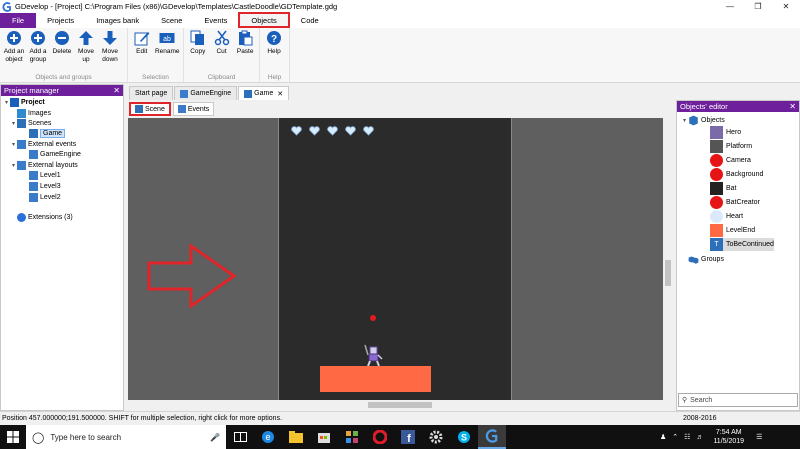 Image resolution: width=800 pixels, height=449 pixels. I want to click on object-item-levelend: LevelEnd, so click(732, 230).